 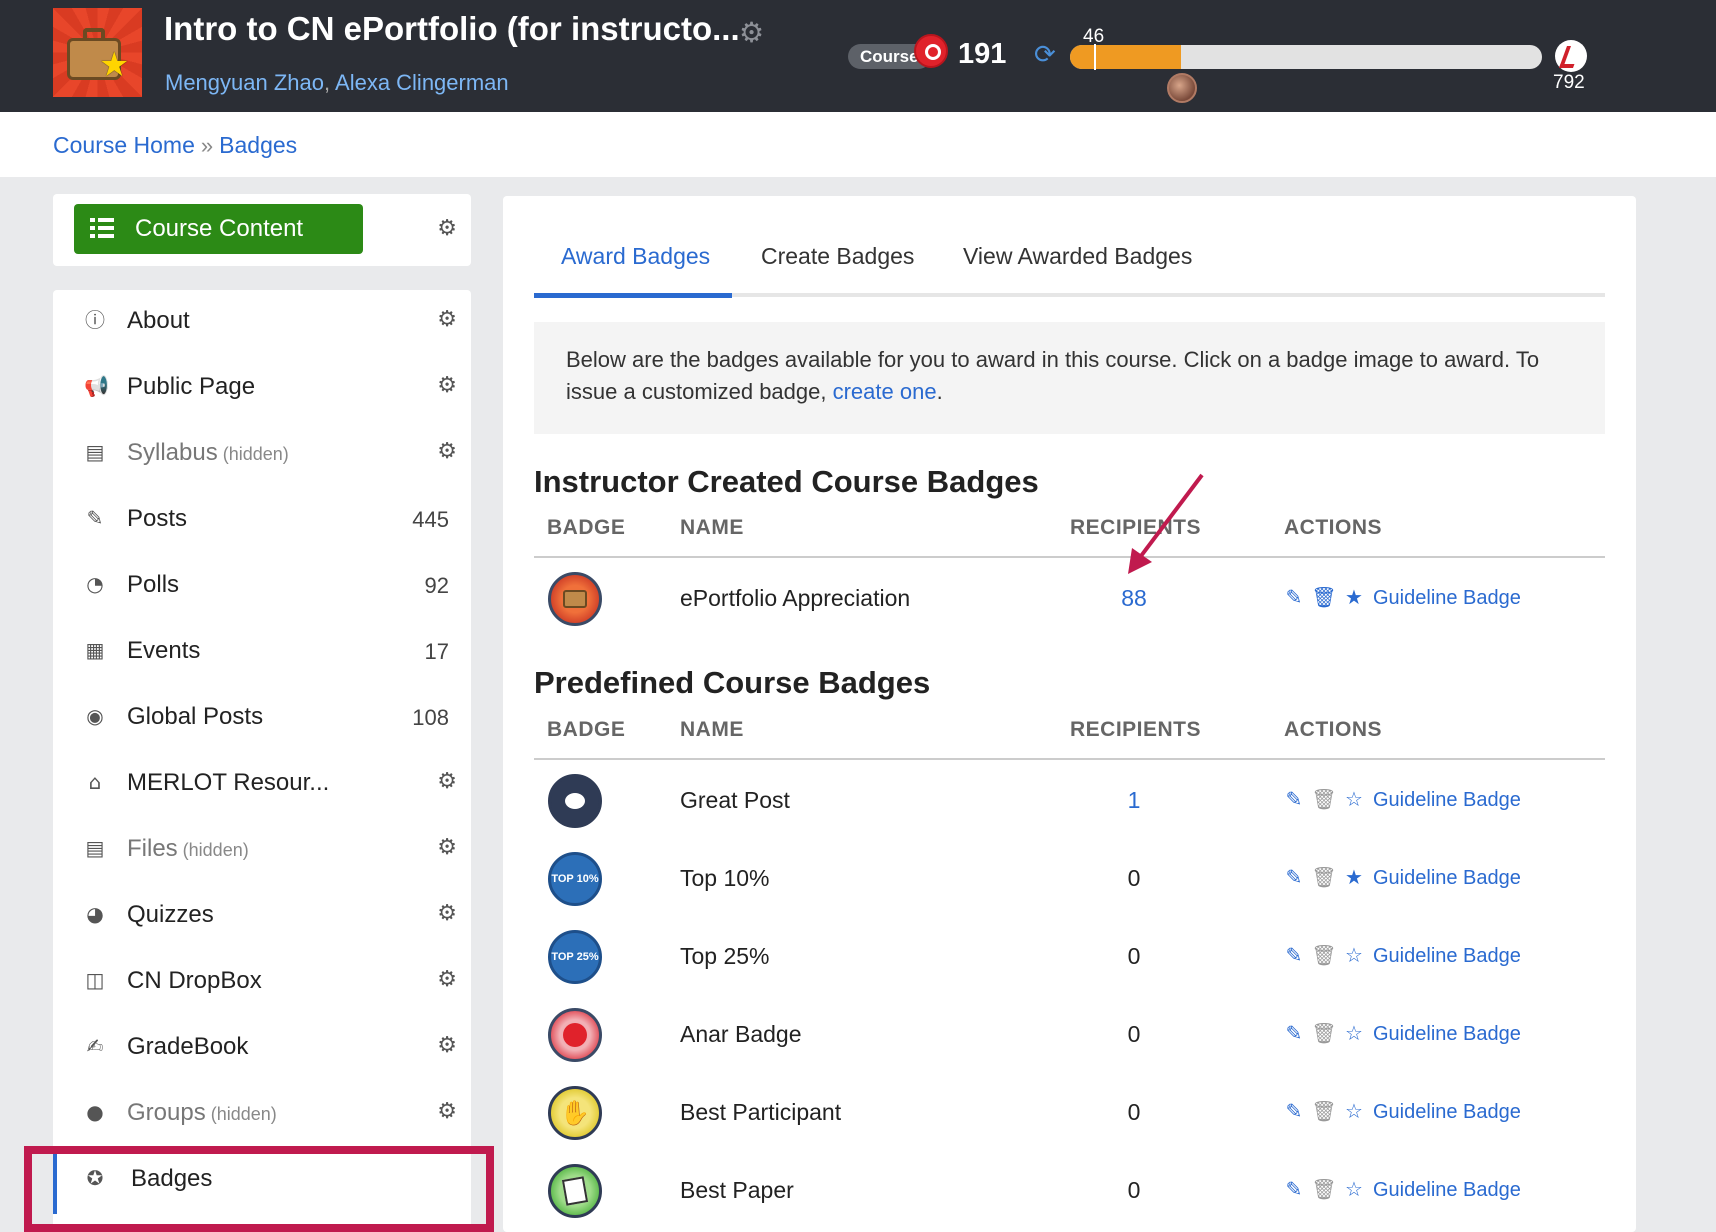 I want to click on sidebar-item-gradebook: ✍ GradeBook ⚙, so click(x=262, y=1049).